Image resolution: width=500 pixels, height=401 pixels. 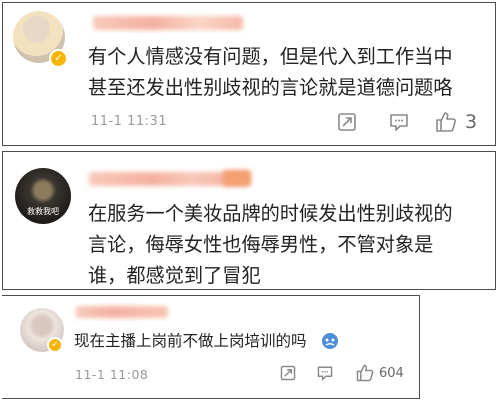 I want to click on like-count: 604, so click(x=391, y=373).